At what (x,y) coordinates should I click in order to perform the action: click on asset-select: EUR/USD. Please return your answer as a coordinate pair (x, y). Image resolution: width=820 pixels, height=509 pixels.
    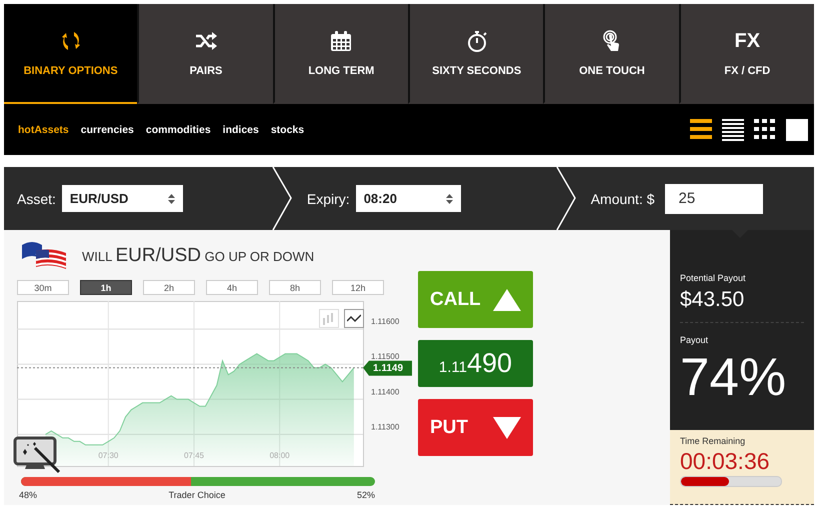
    Looking at the image, I should click on (122, 198).